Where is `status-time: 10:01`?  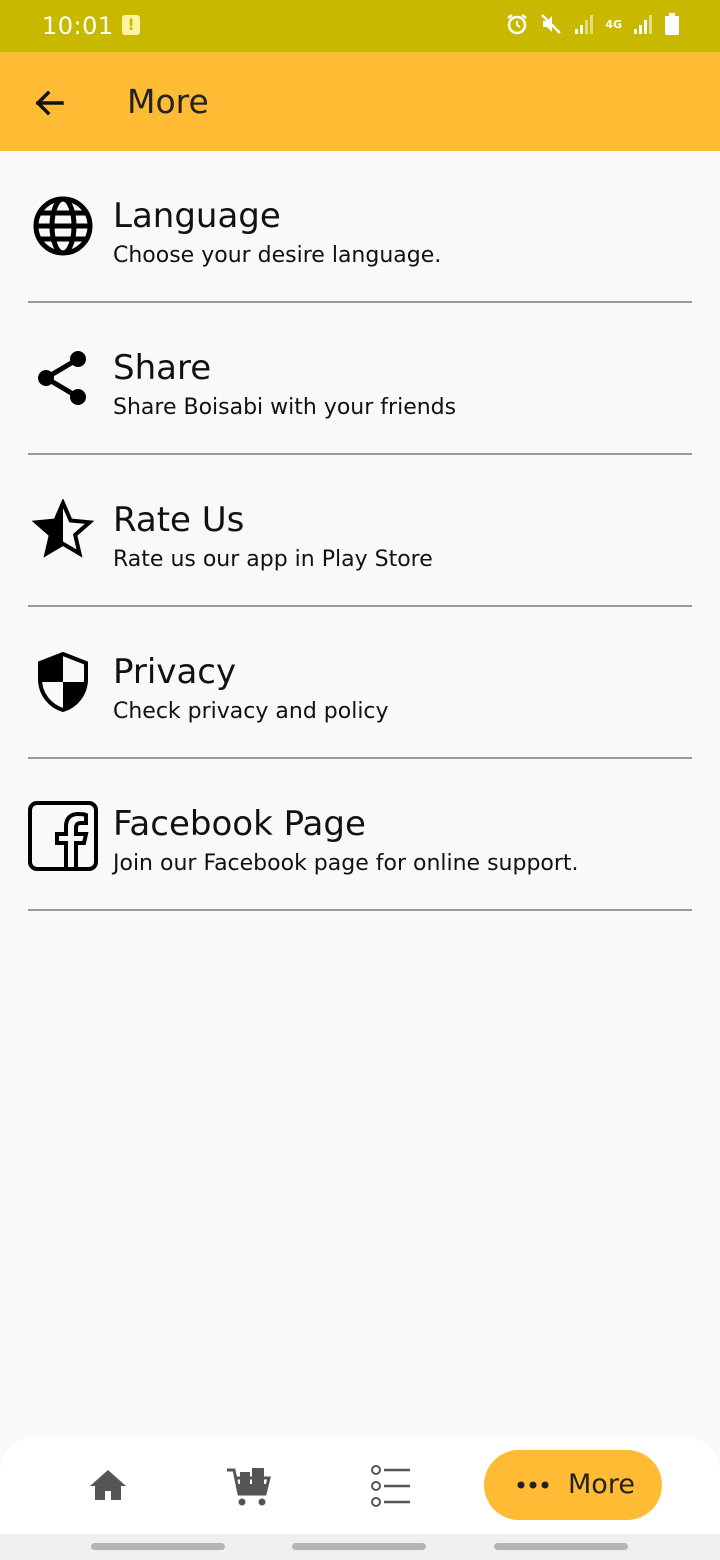 status-time: 10:01 is located at coordinates (78, 26).